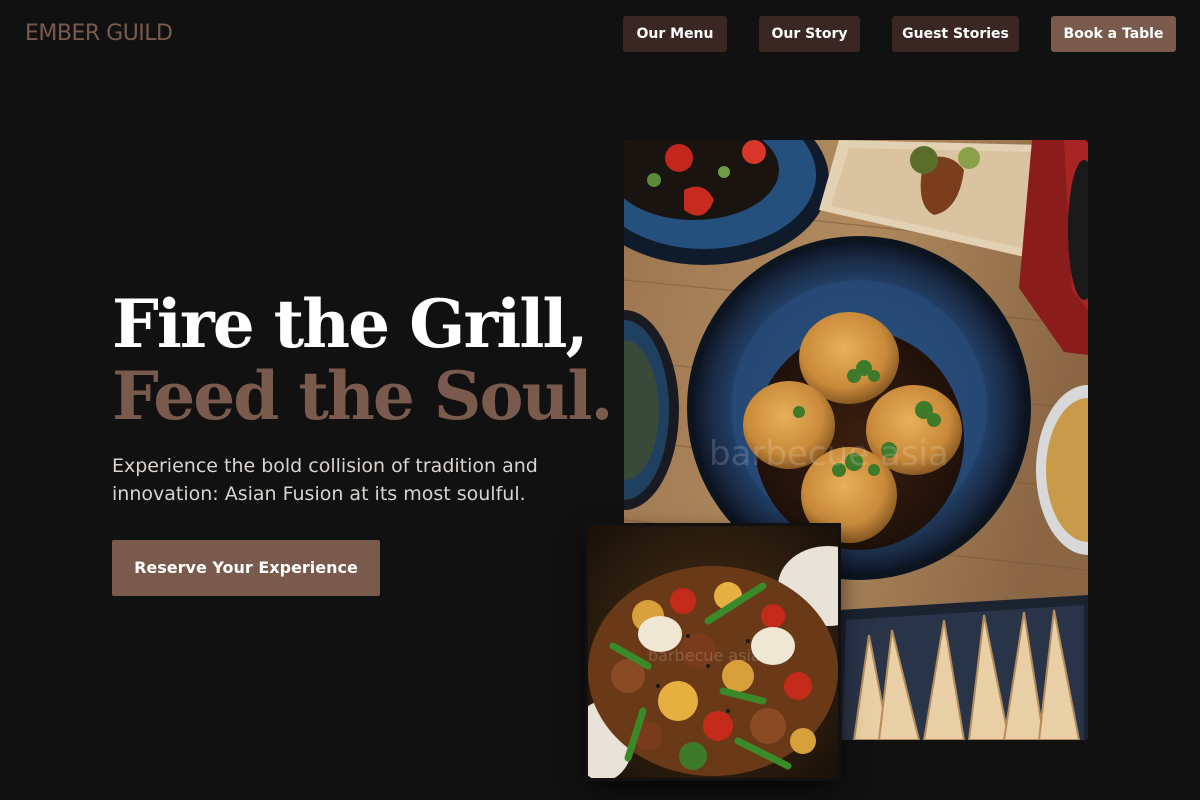  I want to click on nav-our-story-button: Our Story, so click(809, 34).